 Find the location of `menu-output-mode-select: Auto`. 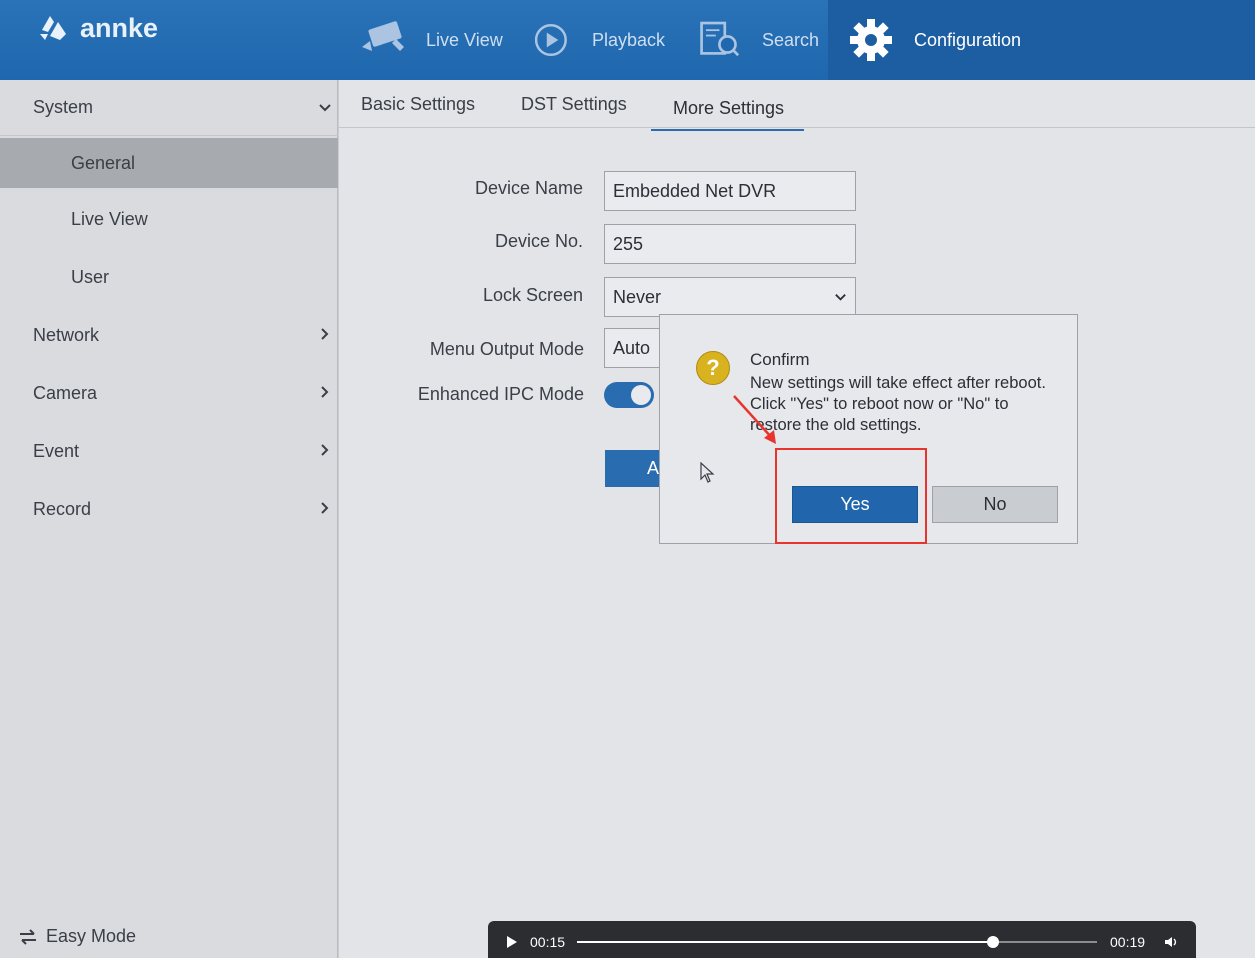

menu-output-mode-select: Auto is located at coordinates (634, 348).